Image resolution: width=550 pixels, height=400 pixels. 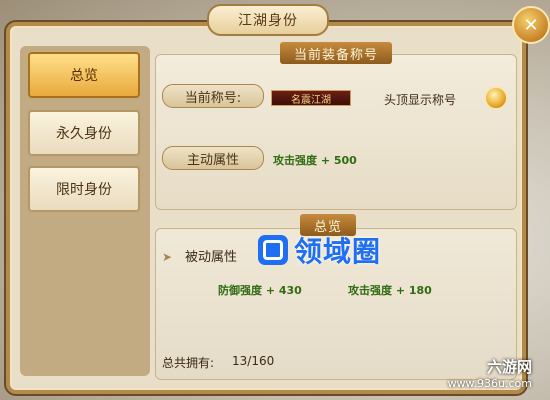 I want to click on window-title: 江湖身份, so click(x=268, y=20).